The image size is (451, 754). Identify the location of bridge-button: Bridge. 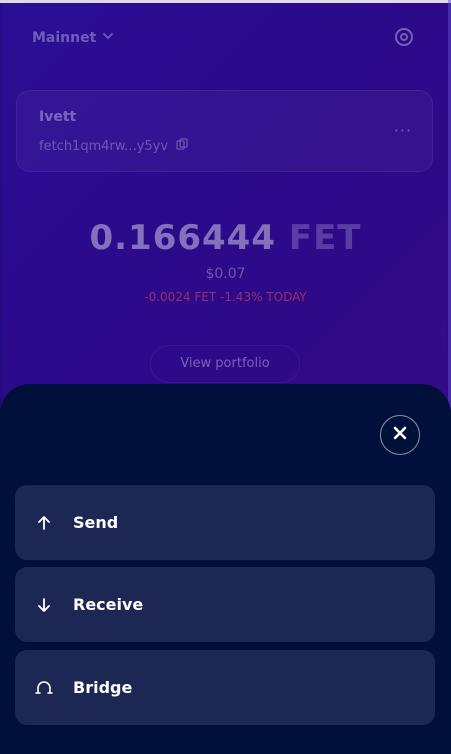
(225, 687).